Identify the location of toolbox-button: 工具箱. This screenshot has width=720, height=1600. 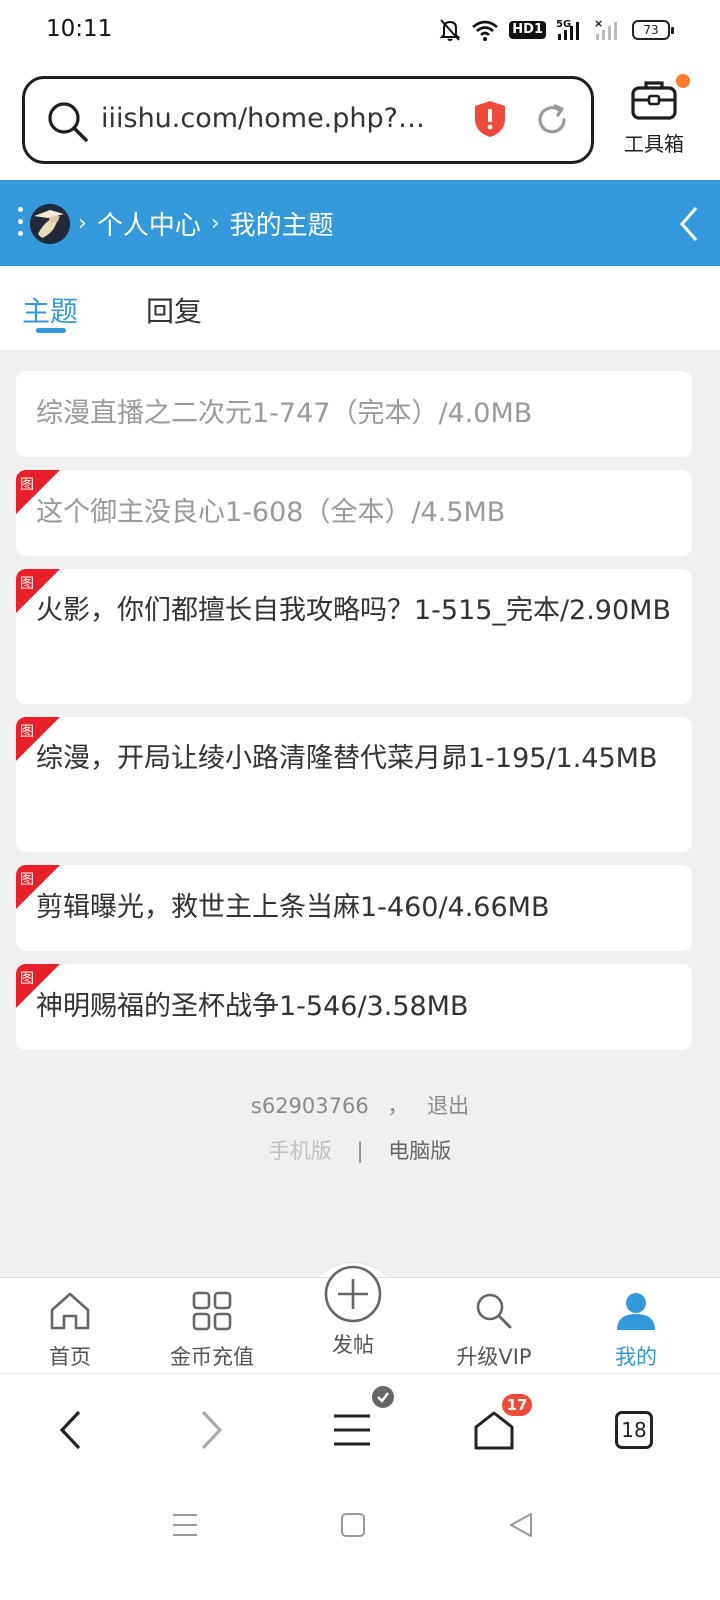
(654, 115).